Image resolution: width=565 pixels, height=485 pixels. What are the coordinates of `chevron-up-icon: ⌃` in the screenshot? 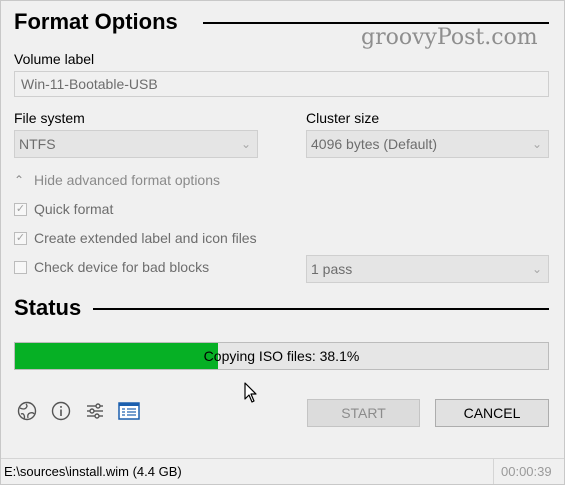 It's located at (19, 180).